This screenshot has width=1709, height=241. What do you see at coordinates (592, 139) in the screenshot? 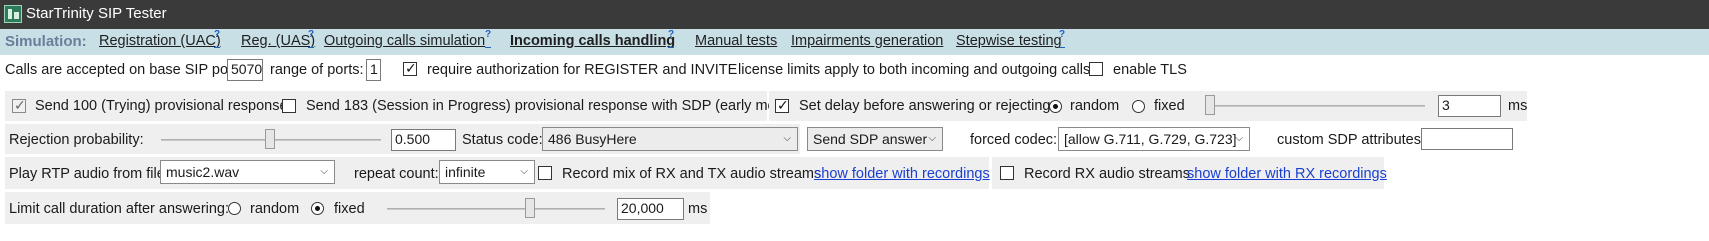
I see `status-code-value: 486 BusyHere` at bounding box center [592, 139].